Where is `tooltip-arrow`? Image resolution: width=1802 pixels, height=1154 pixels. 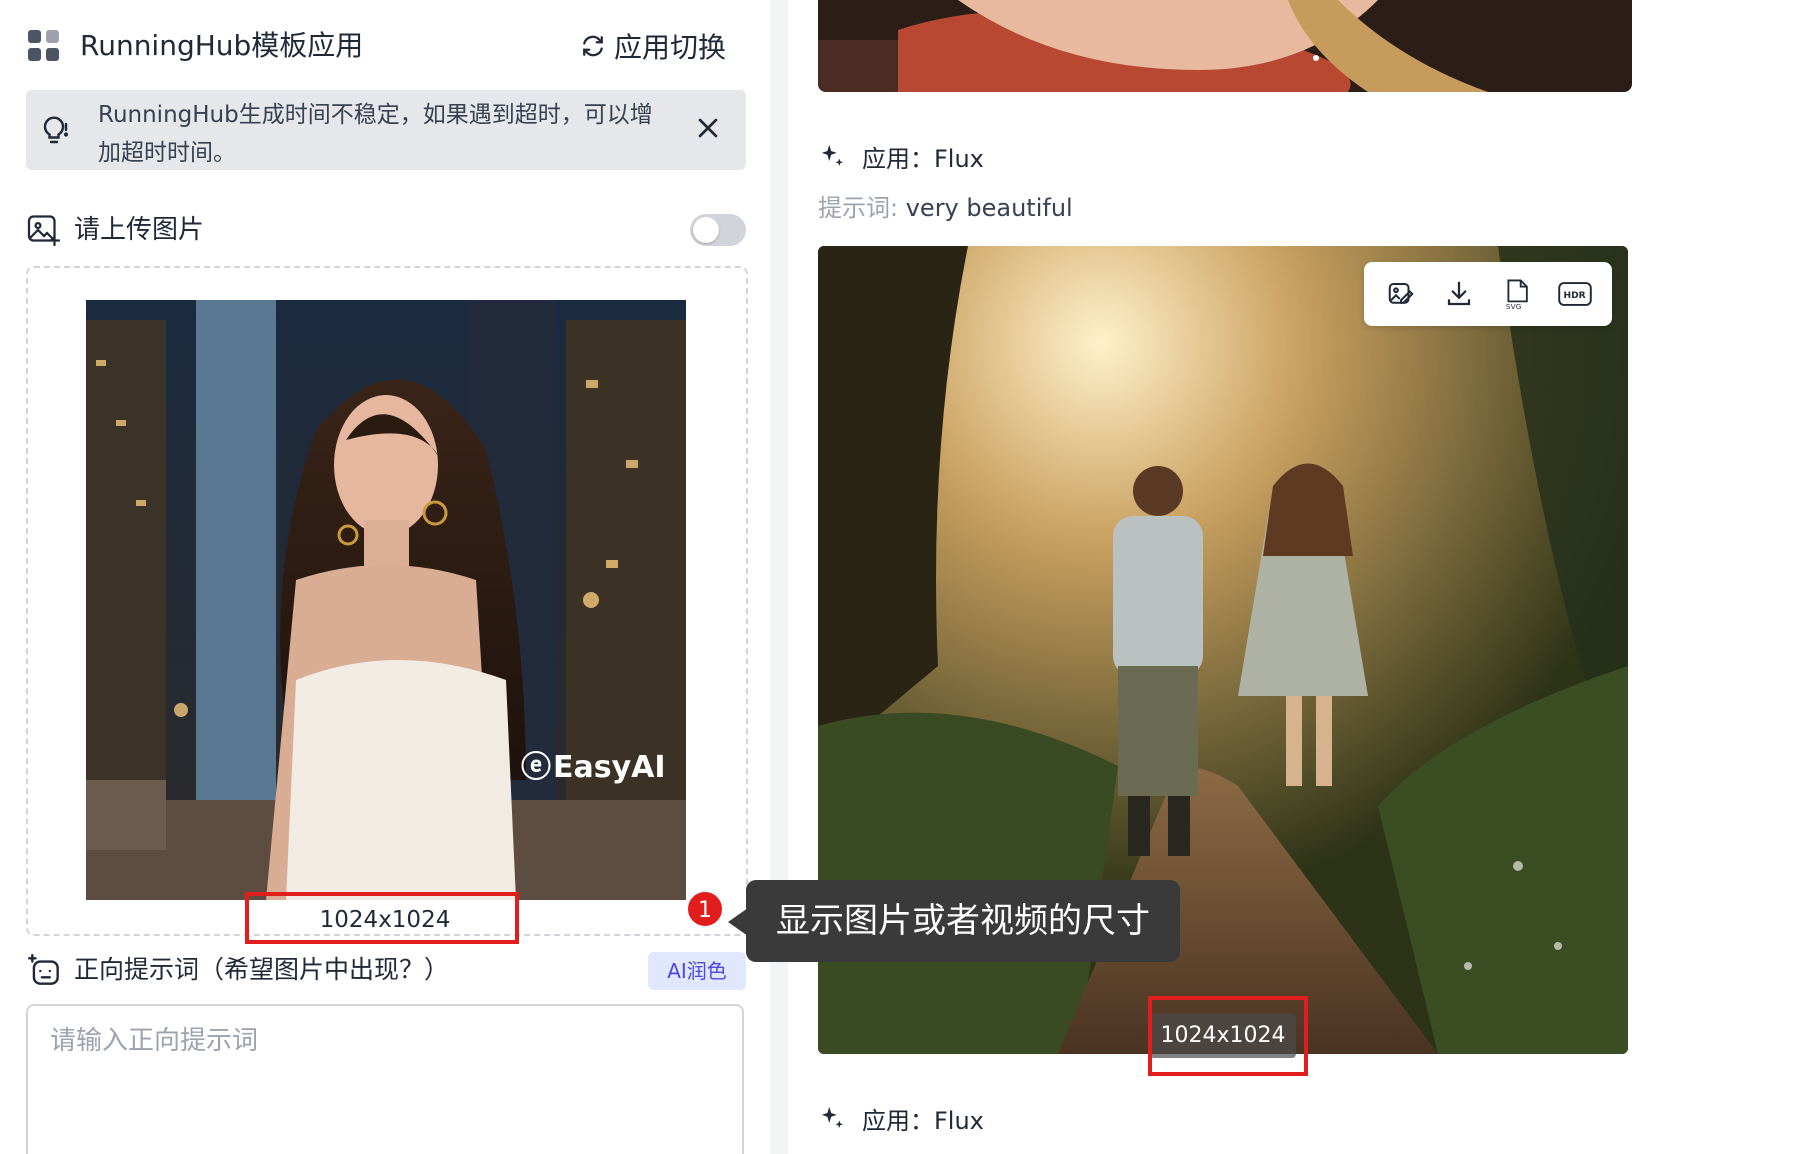 tooltip-arrow is located at coordinates (738, 922).